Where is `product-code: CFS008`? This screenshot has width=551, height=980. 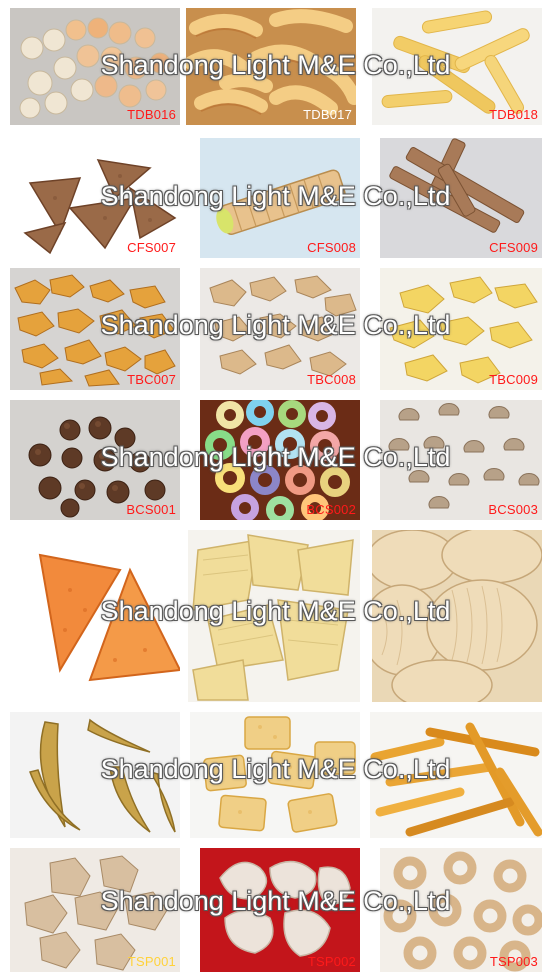 product-code: CFS008 is located at coordinates (331, 247).